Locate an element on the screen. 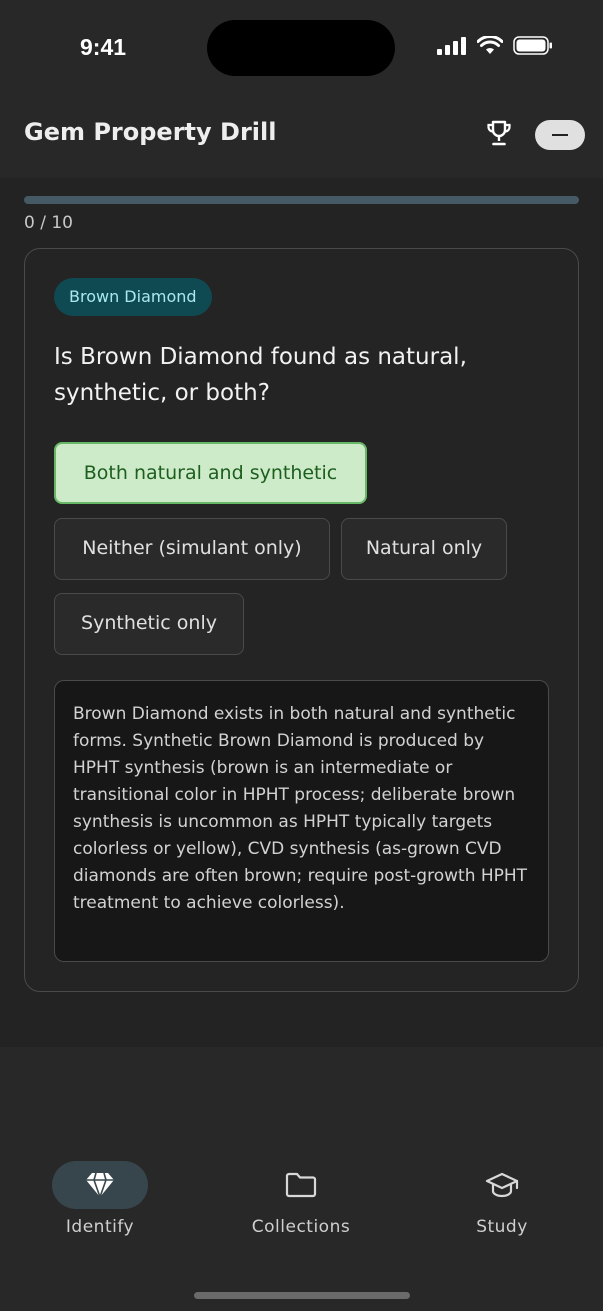 The width and height of the screenshot is (603, 1311). progress-bar is located at coordinates (301, 200).